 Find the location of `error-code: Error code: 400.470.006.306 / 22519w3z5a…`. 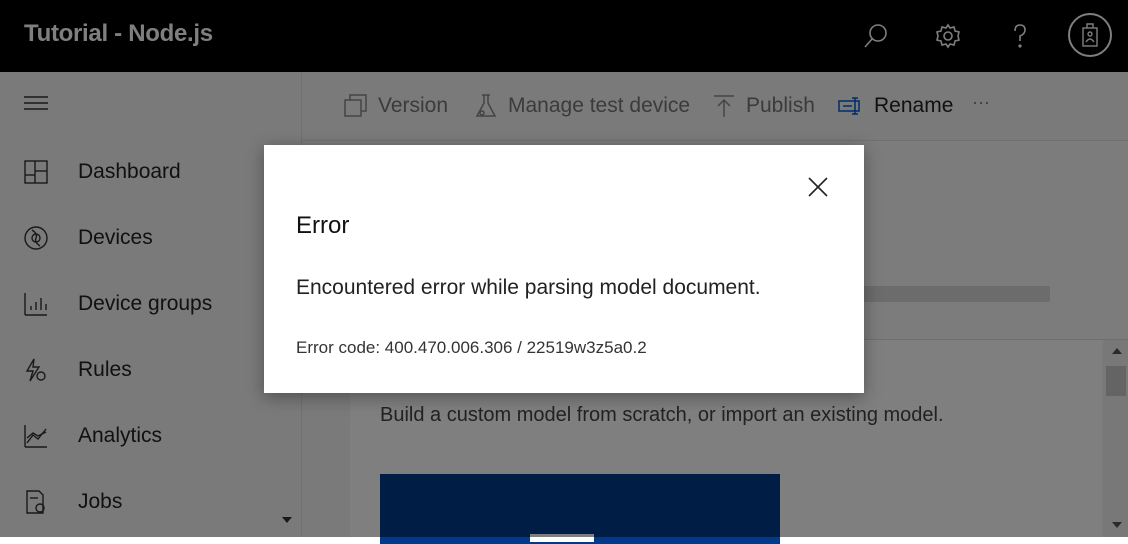

error-code: Error code: 400.470.006.306 / 22519w3z5a… is located at coordinates (471, 347).